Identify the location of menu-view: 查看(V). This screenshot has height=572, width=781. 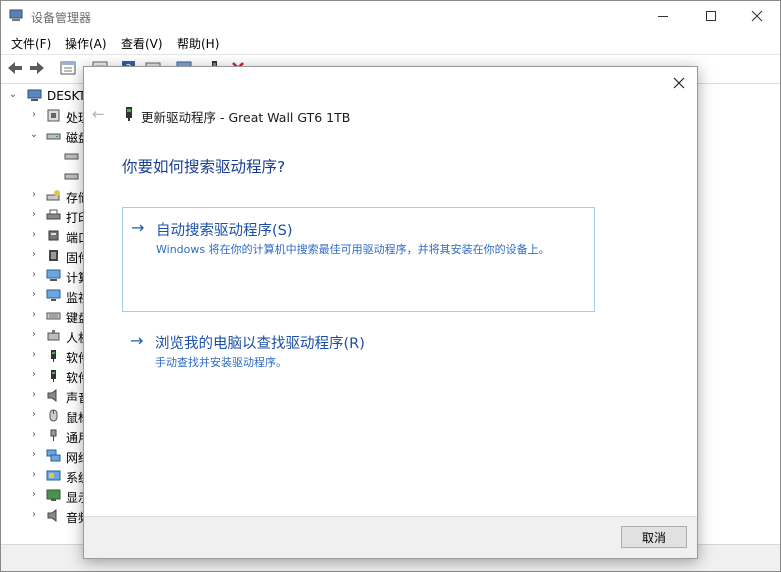
(142, 43).